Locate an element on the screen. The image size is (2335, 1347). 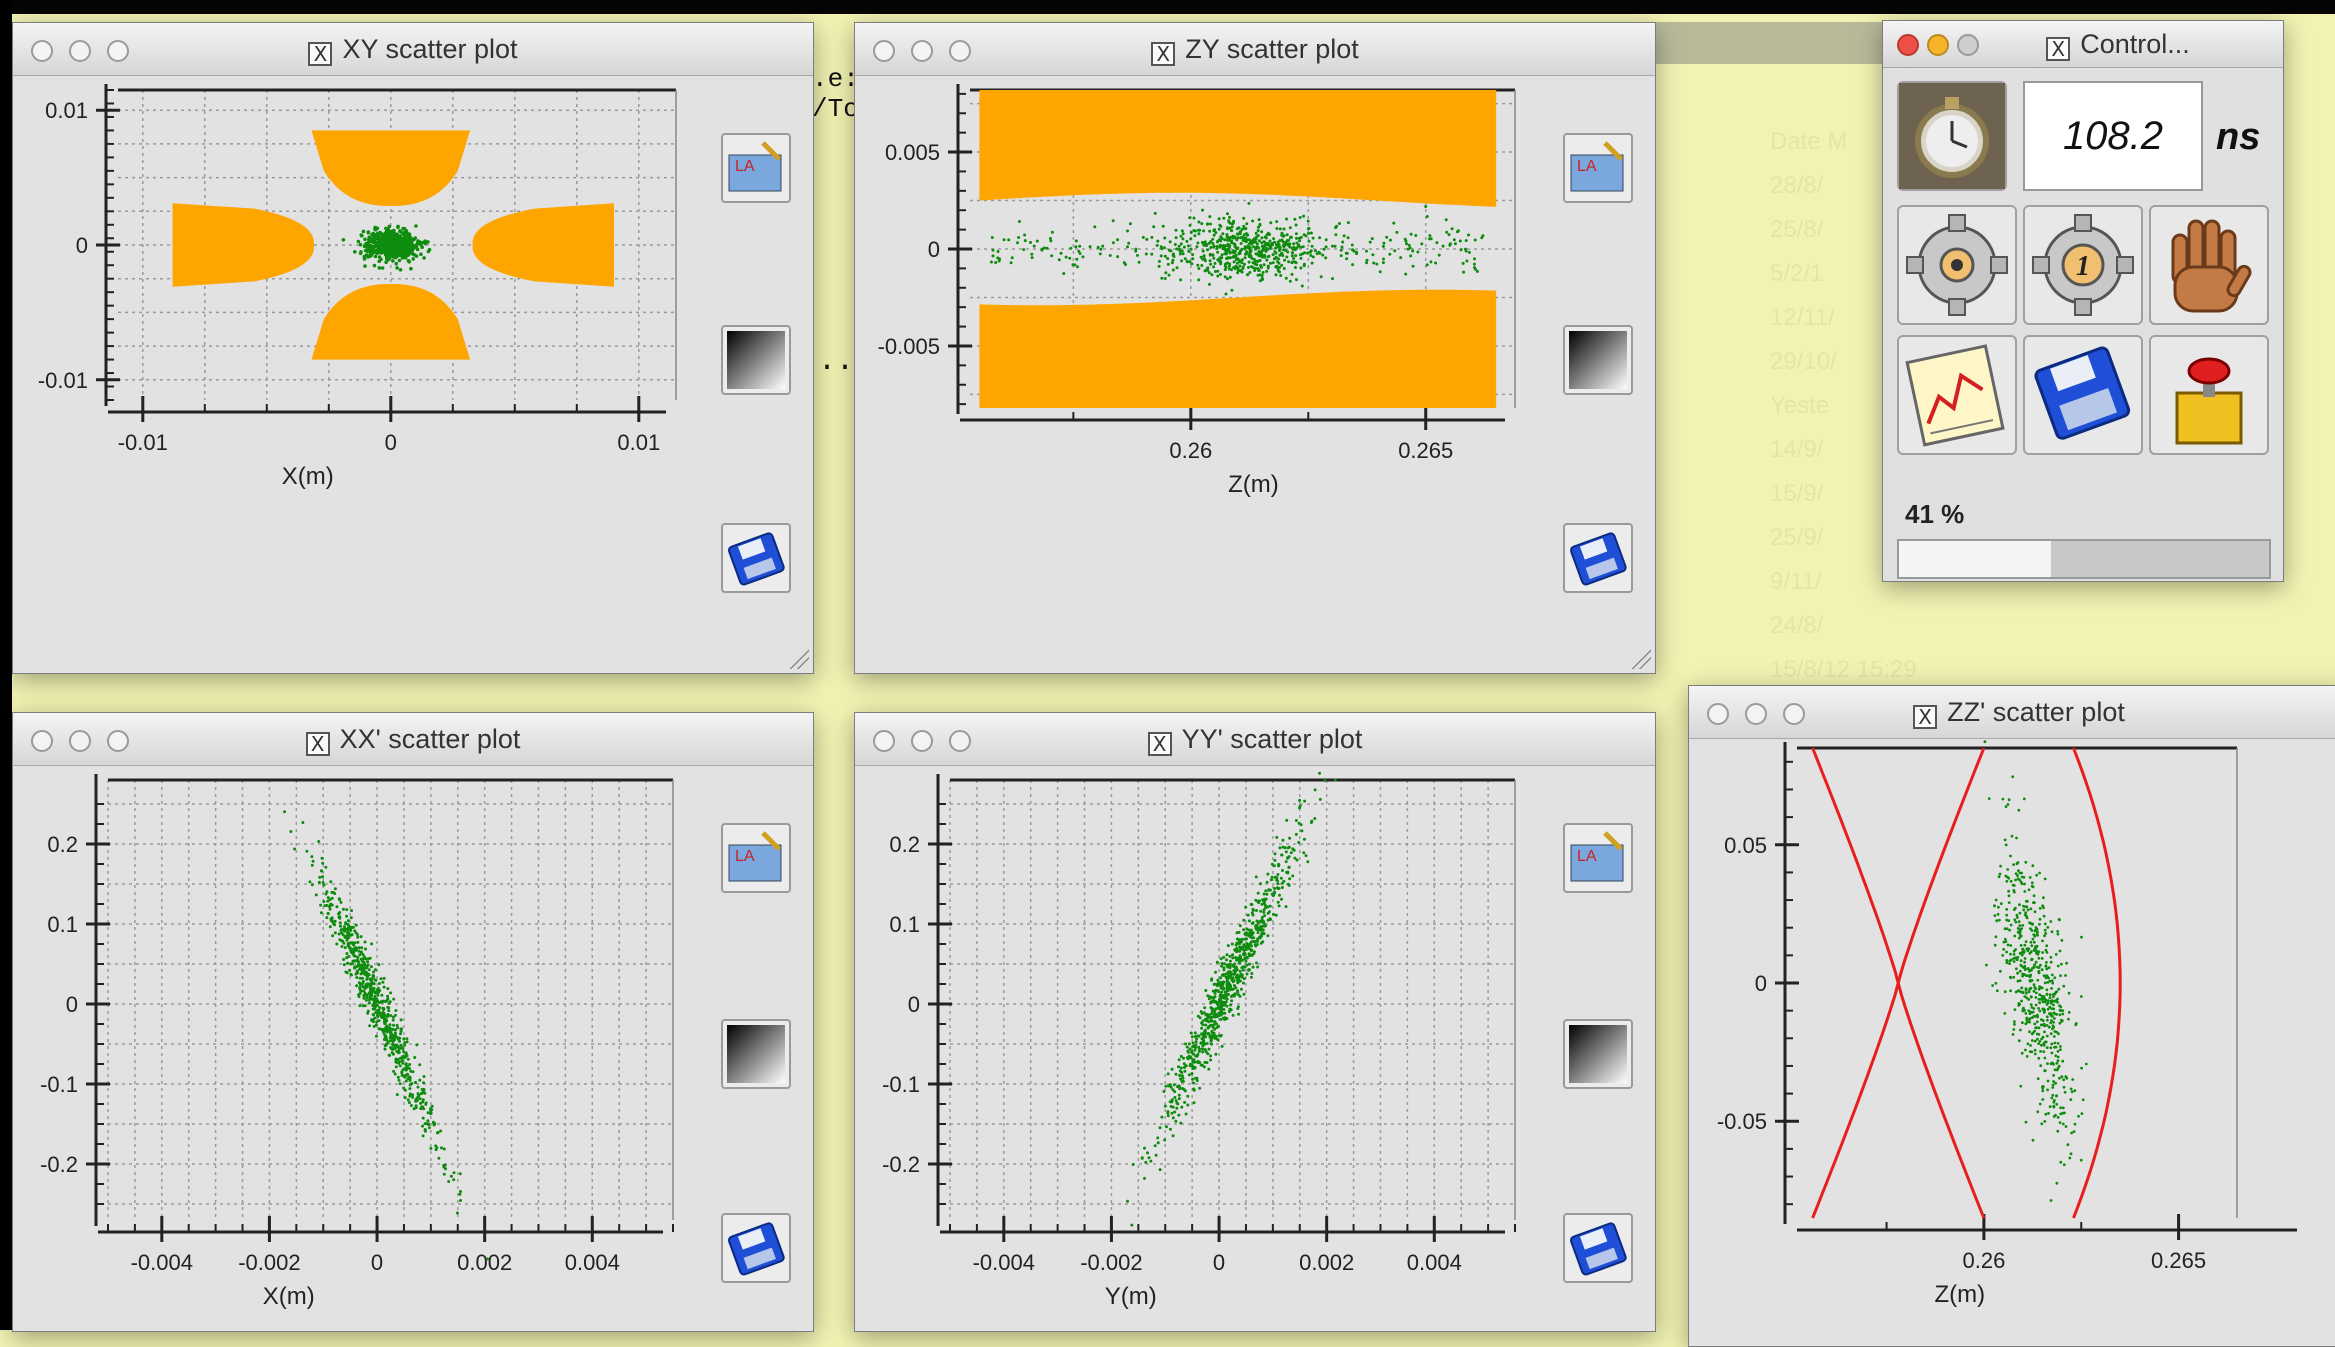
minimize-button is located at coordinates (1938, 45).